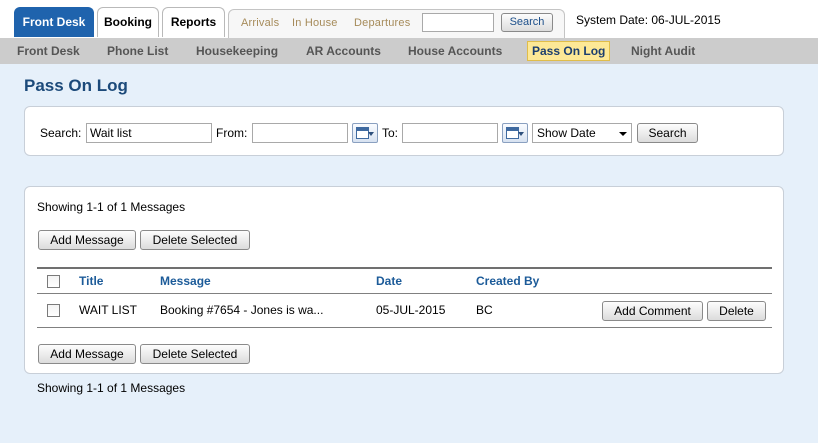 The width and height of the screenshot is (818, 443). I want to click on date-filter-select: Show Date, so click(582, 133).